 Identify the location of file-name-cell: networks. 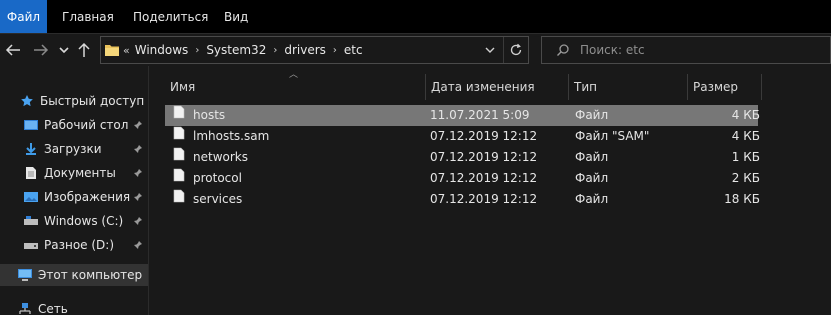
(210, 157).